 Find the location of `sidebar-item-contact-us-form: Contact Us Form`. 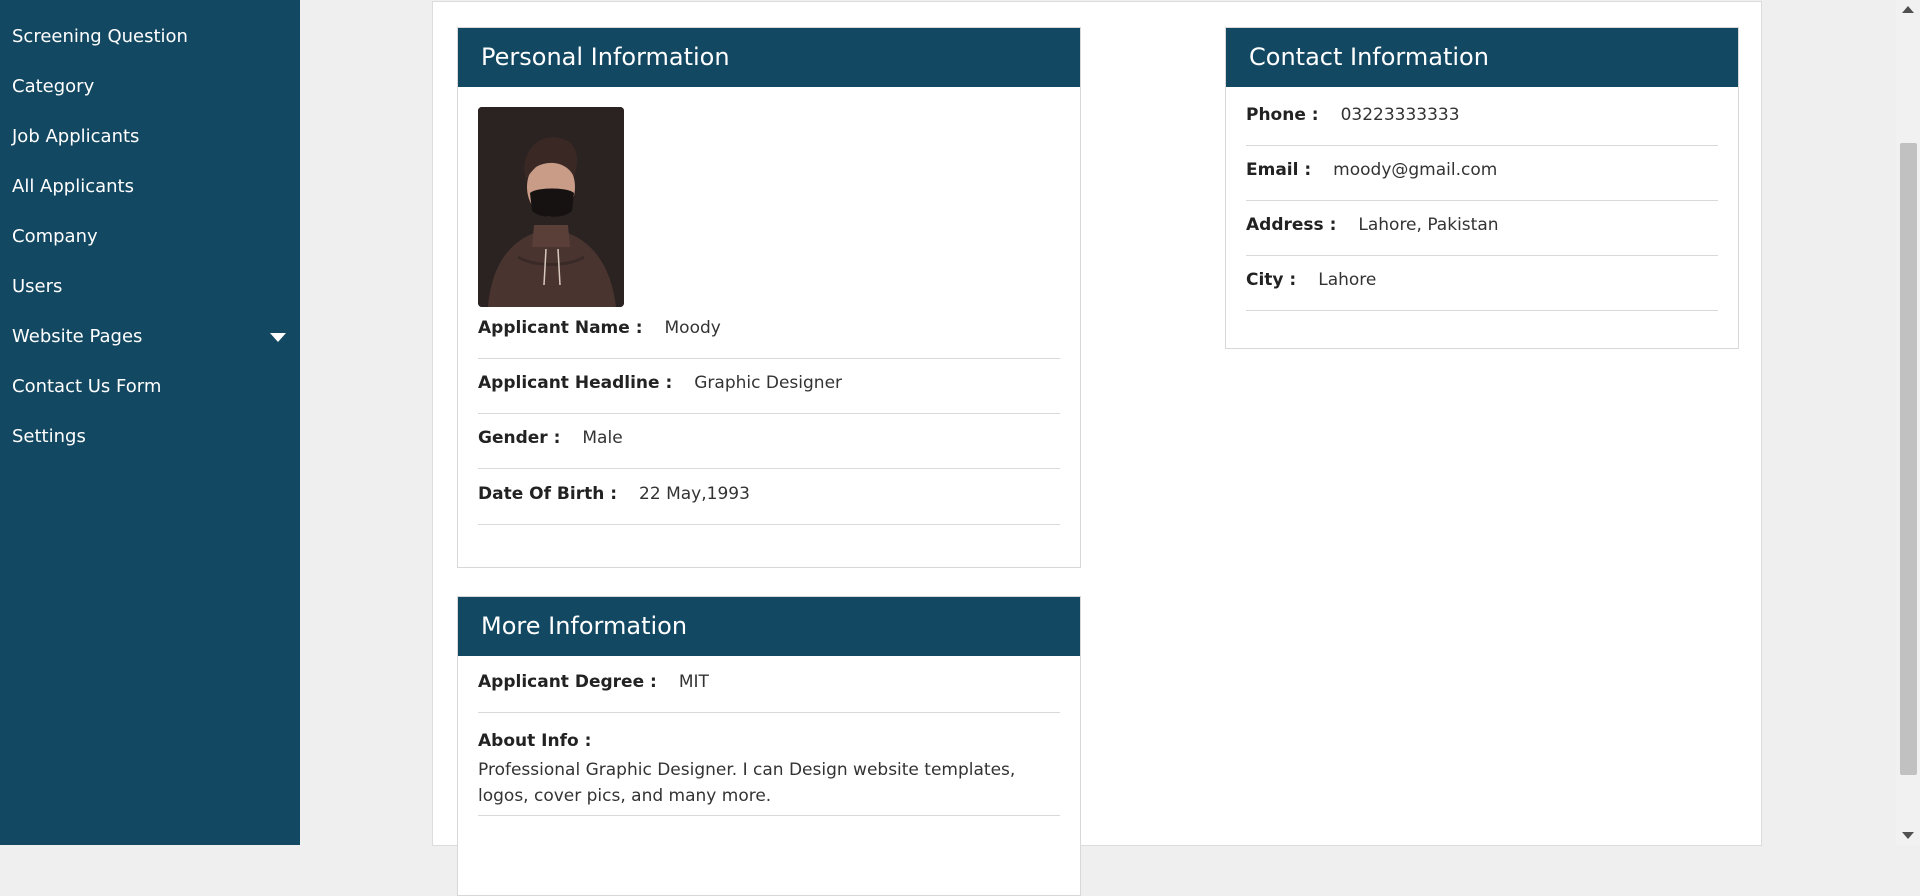

sidebar-item-contact-us-form: Contact Us Form is located at coordinates (150, 387).